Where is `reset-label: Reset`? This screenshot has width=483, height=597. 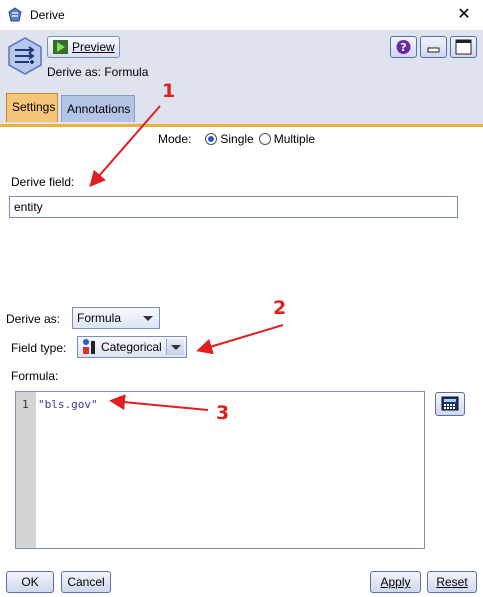 reset-label: Reset is located at coordinates (452, 582).